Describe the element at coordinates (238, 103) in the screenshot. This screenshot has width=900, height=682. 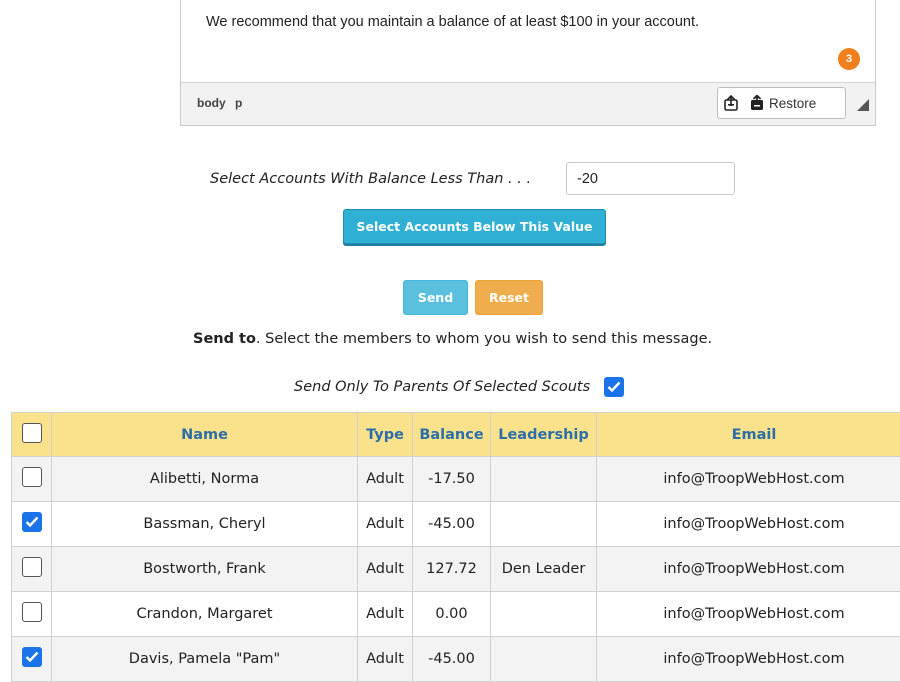
I see `path-item-p: p` at that location.